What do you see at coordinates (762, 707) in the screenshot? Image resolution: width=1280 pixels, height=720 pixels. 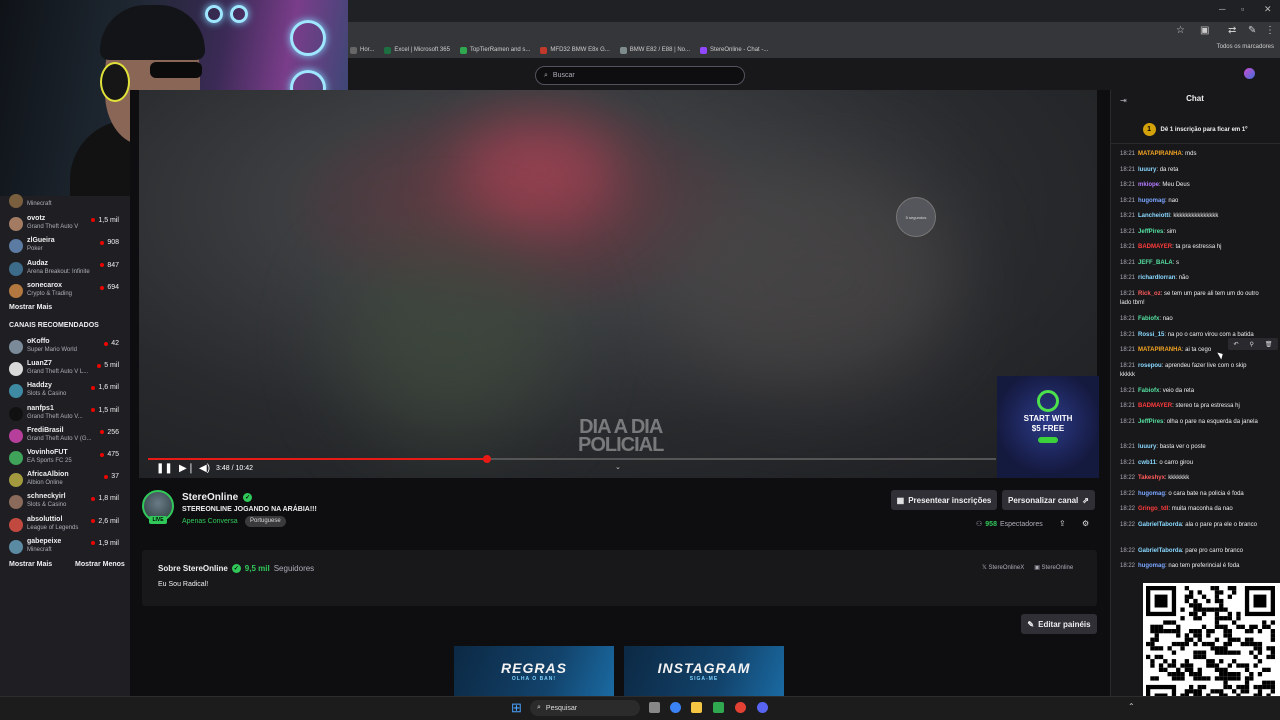 I see `discord-icon` at bounding box center [762, 707].